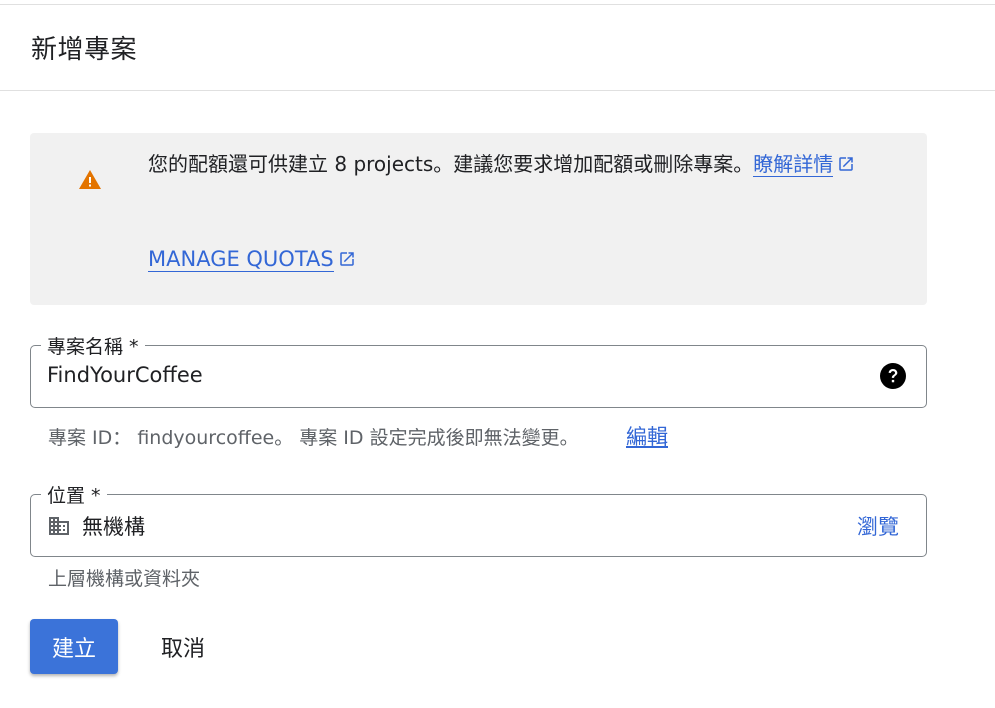 This screenshot has width=995, height=708. I want to click on quota-notice-text: 您的配額還可供建立 8 projects。建議您要求增加配額或刪除專案。瞭解詳情, so click(528, 164).